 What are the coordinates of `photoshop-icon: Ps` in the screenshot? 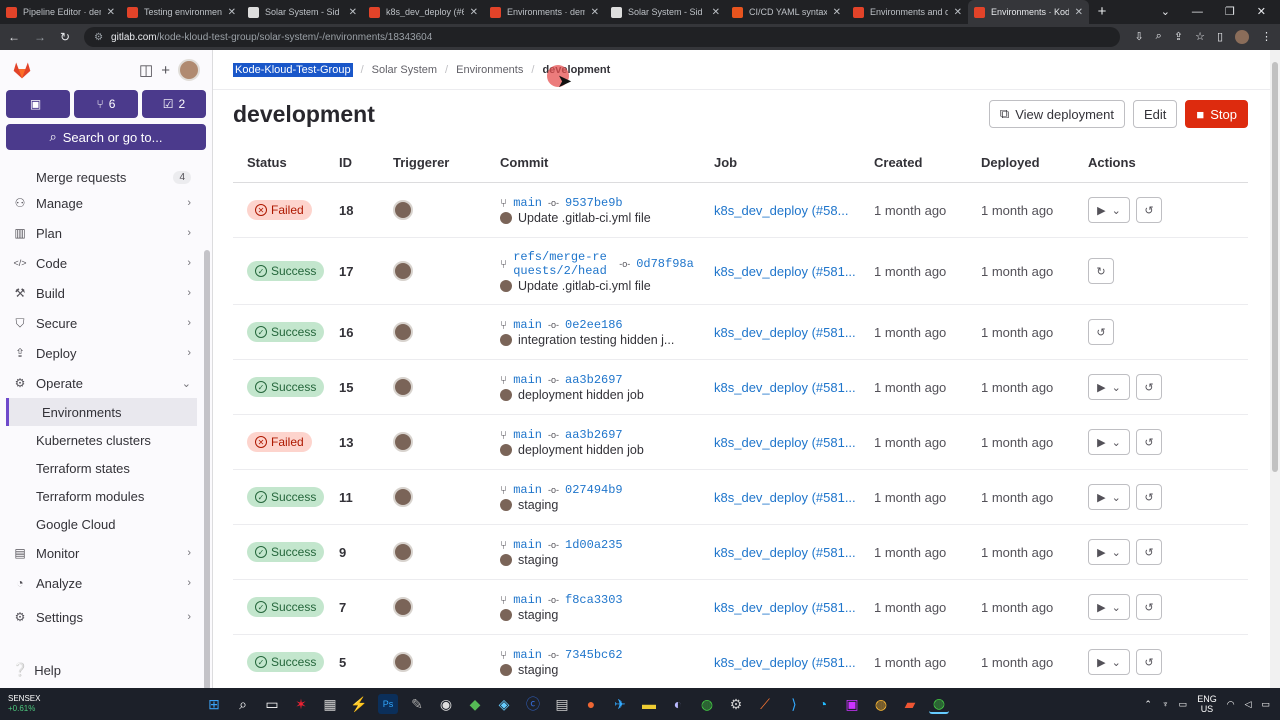 It's located at (388, 704).